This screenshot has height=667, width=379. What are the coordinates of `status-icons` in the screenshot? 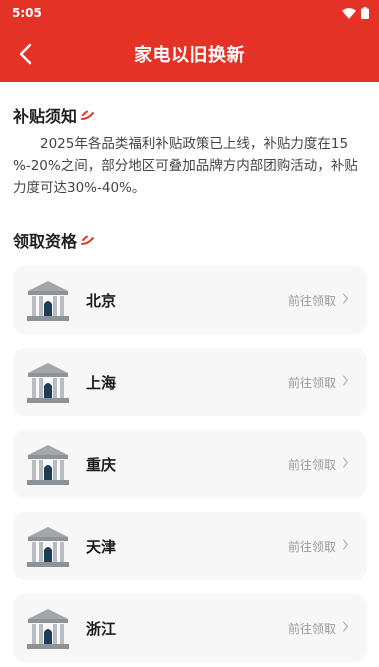 It's located at (355, 13).